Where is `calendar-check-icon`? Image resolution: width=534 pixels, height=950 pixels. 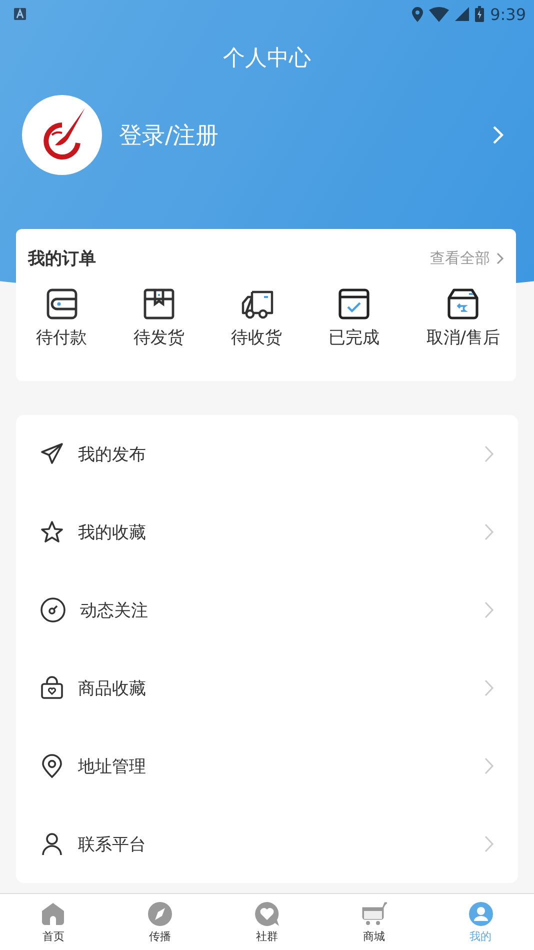
calendar-check-icon is located at coordinates (354, 304).